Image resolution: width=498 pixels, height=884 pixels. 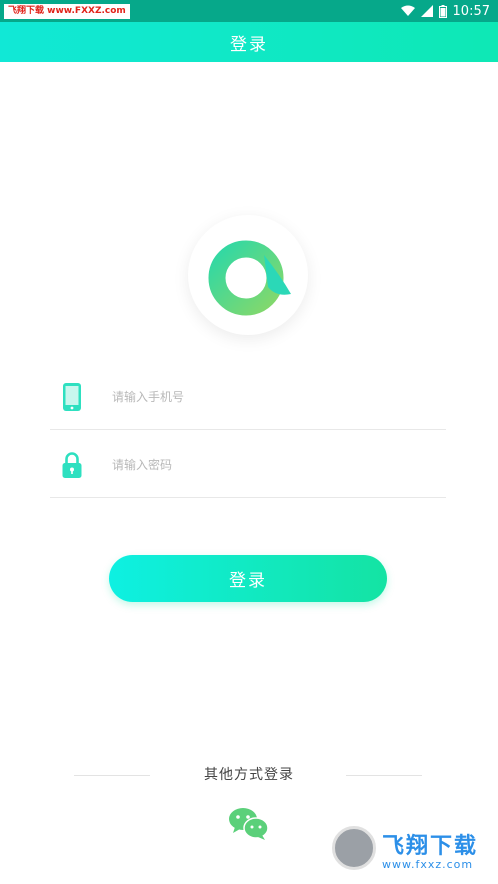 I want to click on signal-icon, so click(x=426, y=11).